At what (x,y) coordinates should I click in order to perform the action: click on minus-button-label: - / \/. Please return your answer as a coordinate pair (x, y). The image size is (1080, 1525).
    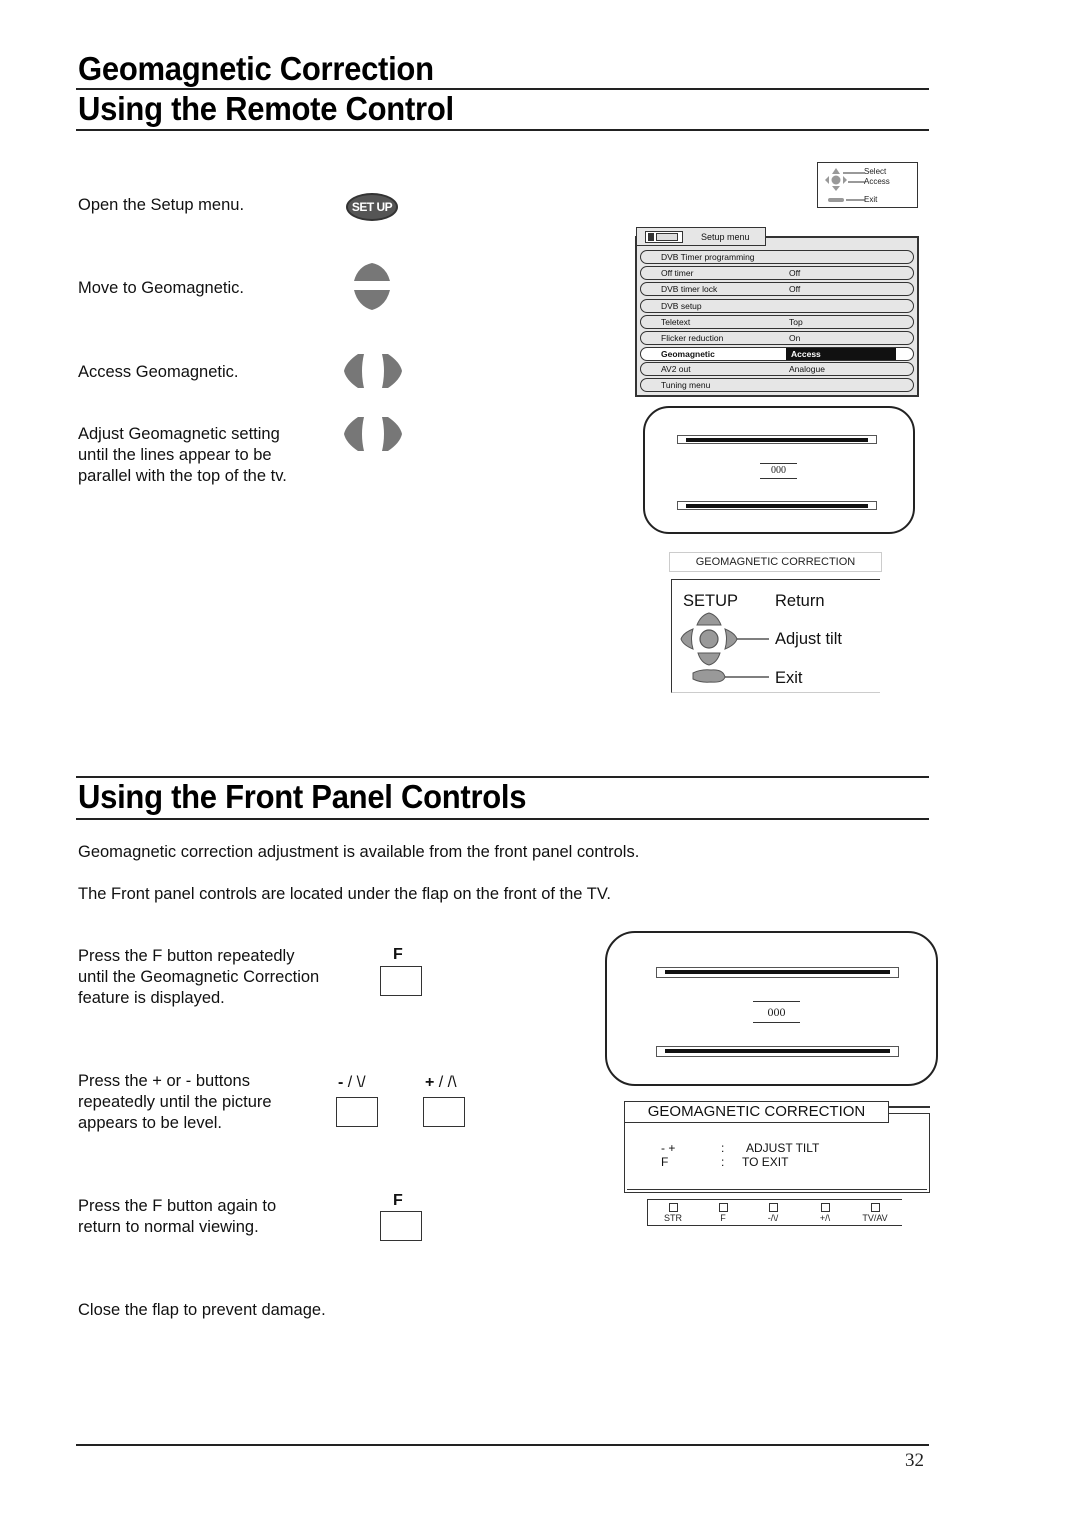
    Looking at the image, I should click on (352, 1083).